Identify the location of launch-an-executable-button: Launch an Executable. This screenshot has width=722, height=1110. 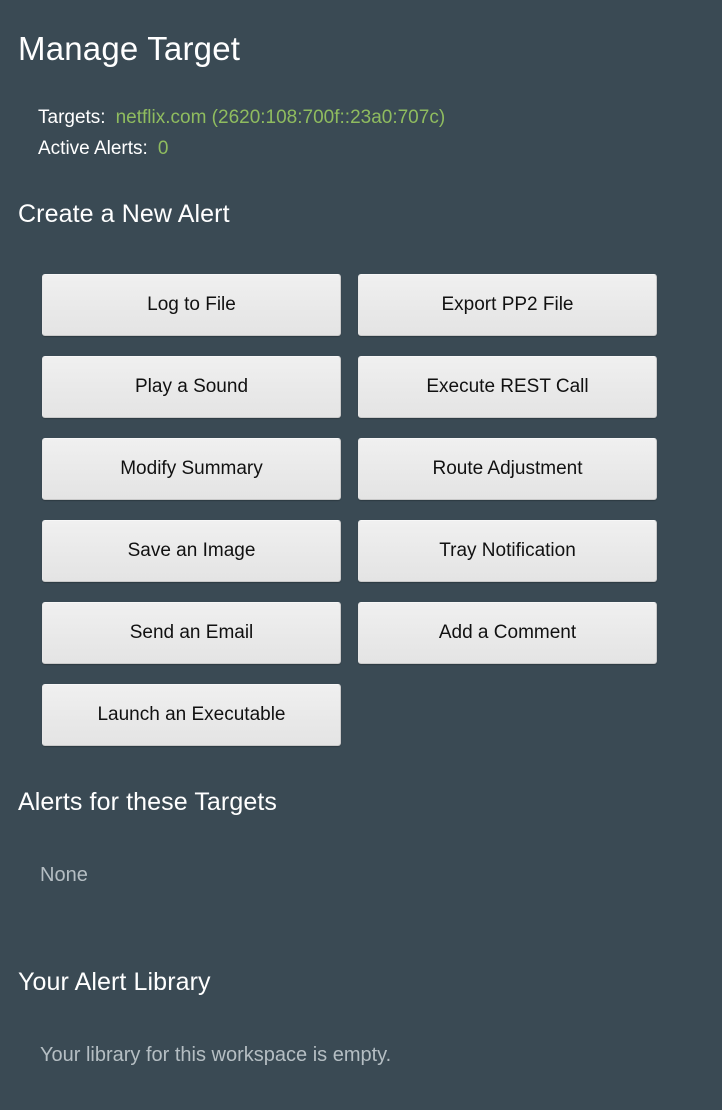
(191, 715).